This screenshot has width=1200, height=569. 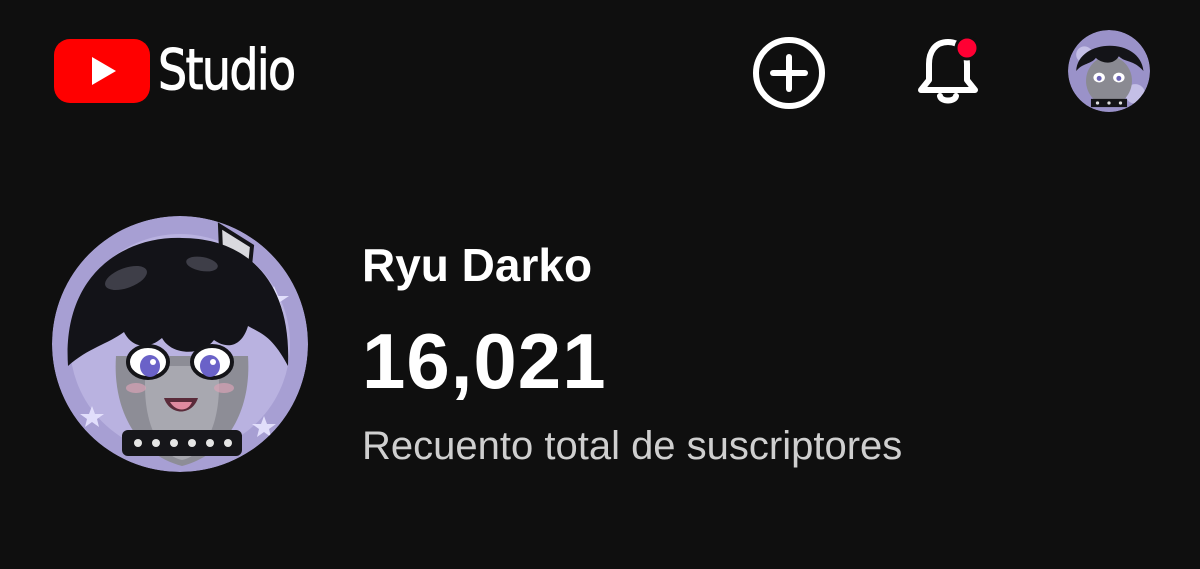 What do you see at coordinates (632, 446) in the screenshot?
I see `subscriber-count-label: Recuento total de suscriptores` at bounding box center [632, 446].